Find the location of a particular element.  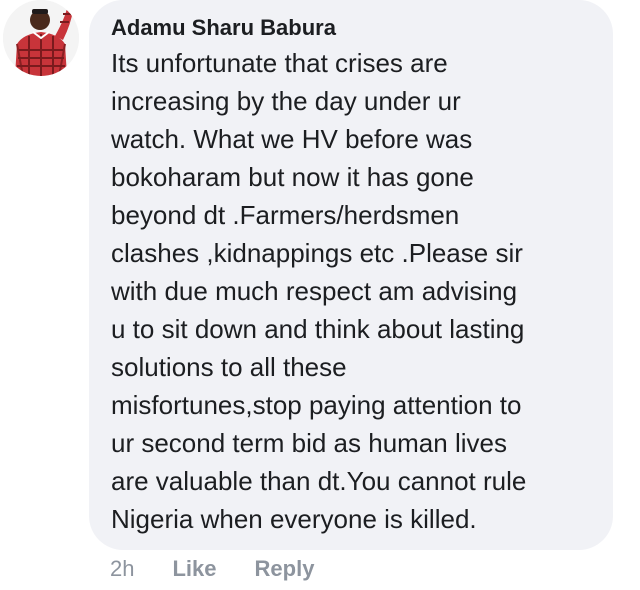

avatar-image is located at coordinates (41, 38).